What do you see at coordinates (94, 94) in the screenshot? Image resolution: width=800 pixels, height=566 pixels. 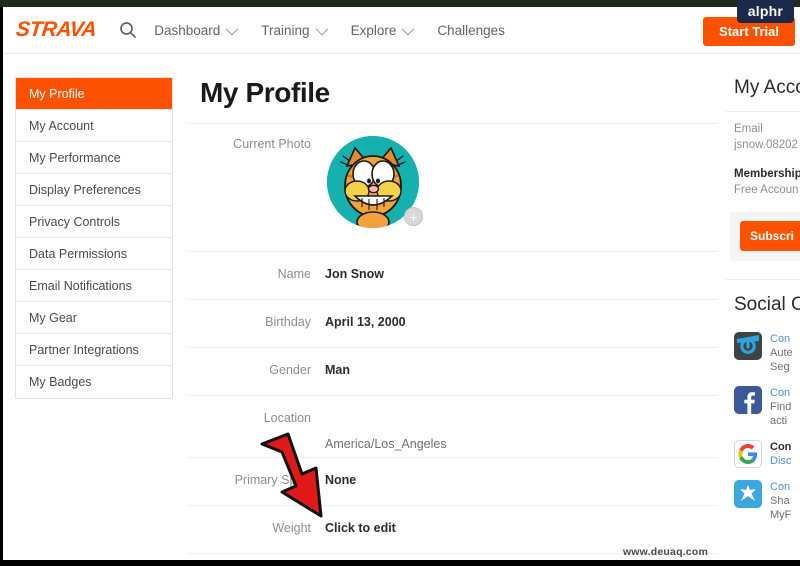 I see `sidebar-item-my-profile: My Profile` at bounding box center [94, 94].